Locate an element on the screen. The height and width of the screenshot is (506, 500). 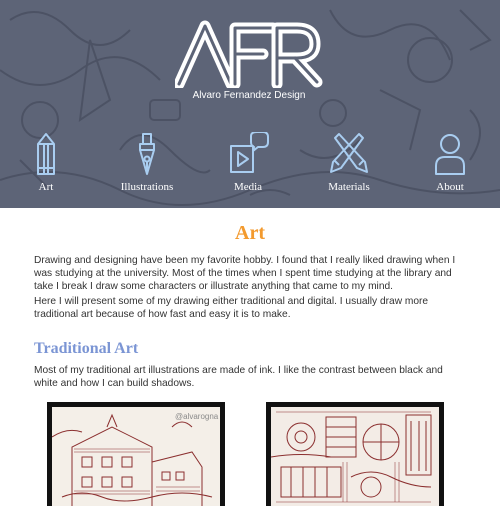
user-icon is located at coordinates (450, 154).